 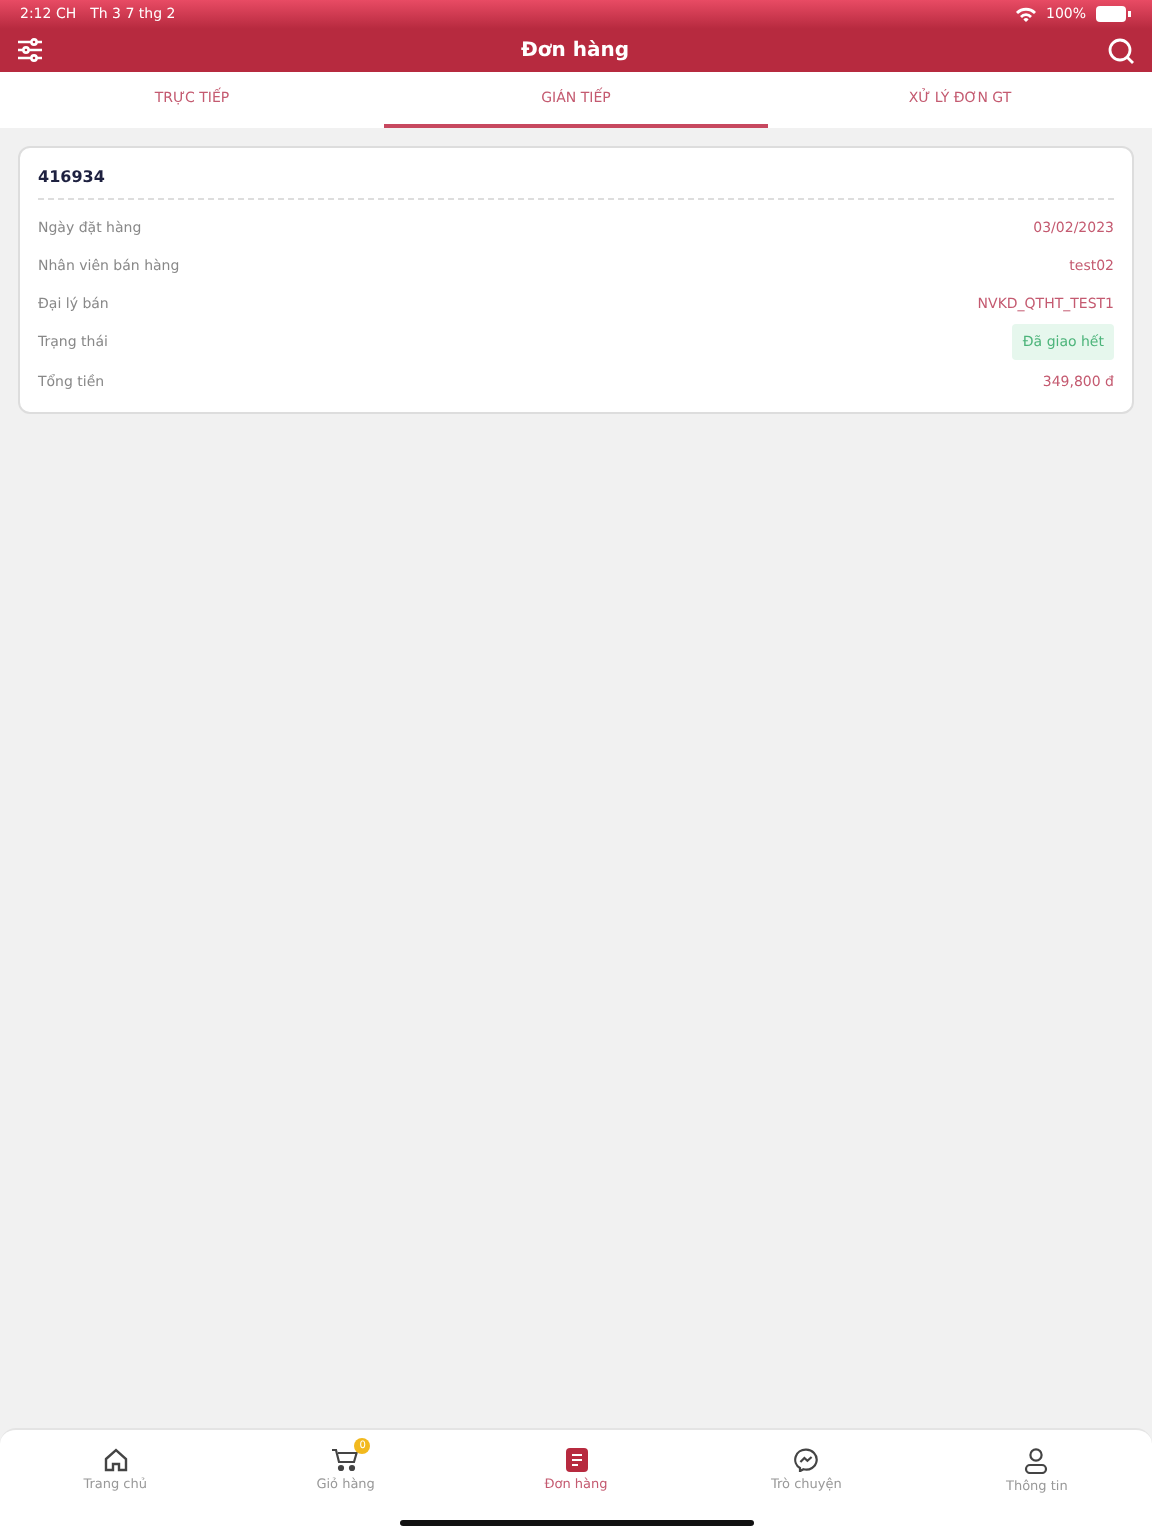 I want to click on wifi-icon, so click(x=1025, y=14).